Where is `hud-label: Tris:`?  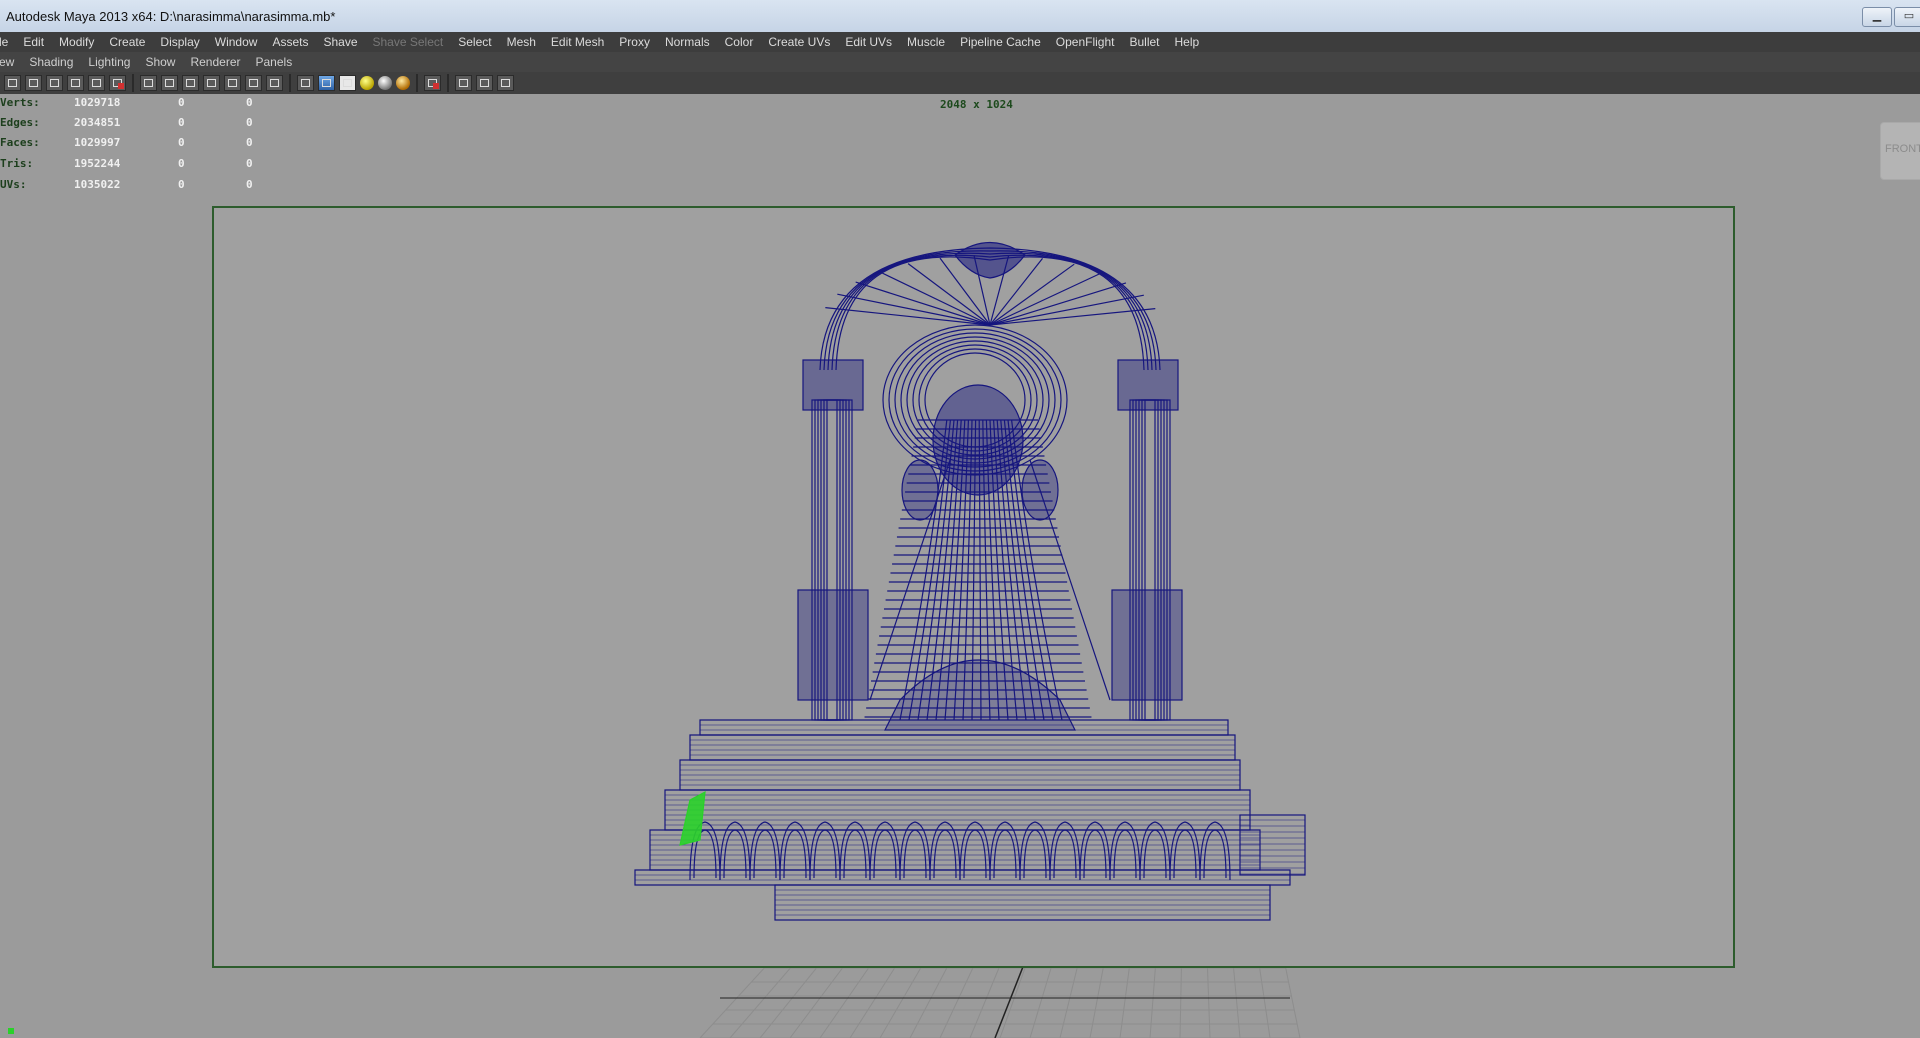 hud-label: Tris: is located at coordinates (17, 163).